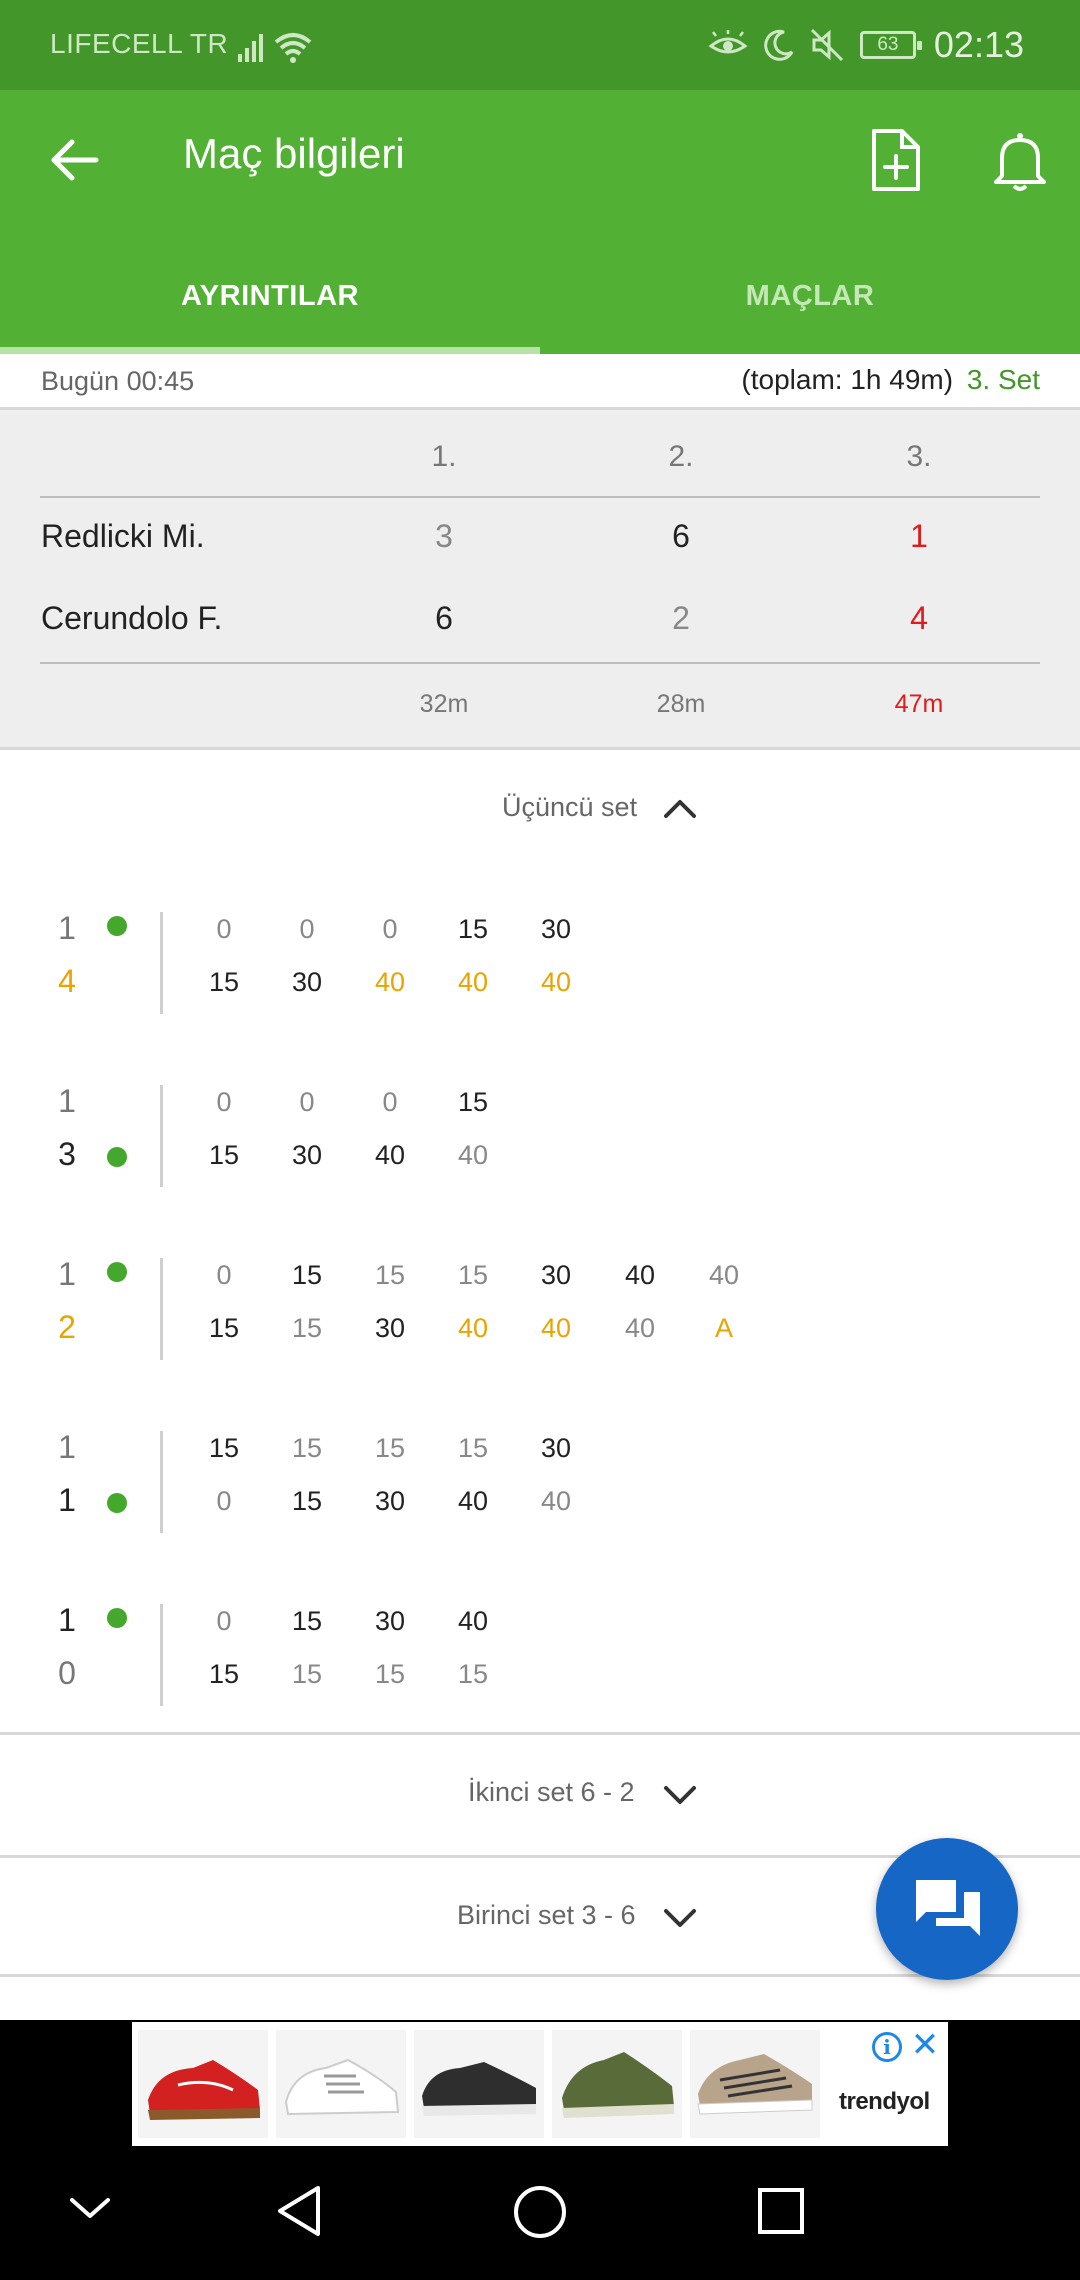 The height and width of the screenshot is (2280, 1080). Describe the element at coordinates (890, 45) in the screenshot. I see `battery-icon: 63` at that location.